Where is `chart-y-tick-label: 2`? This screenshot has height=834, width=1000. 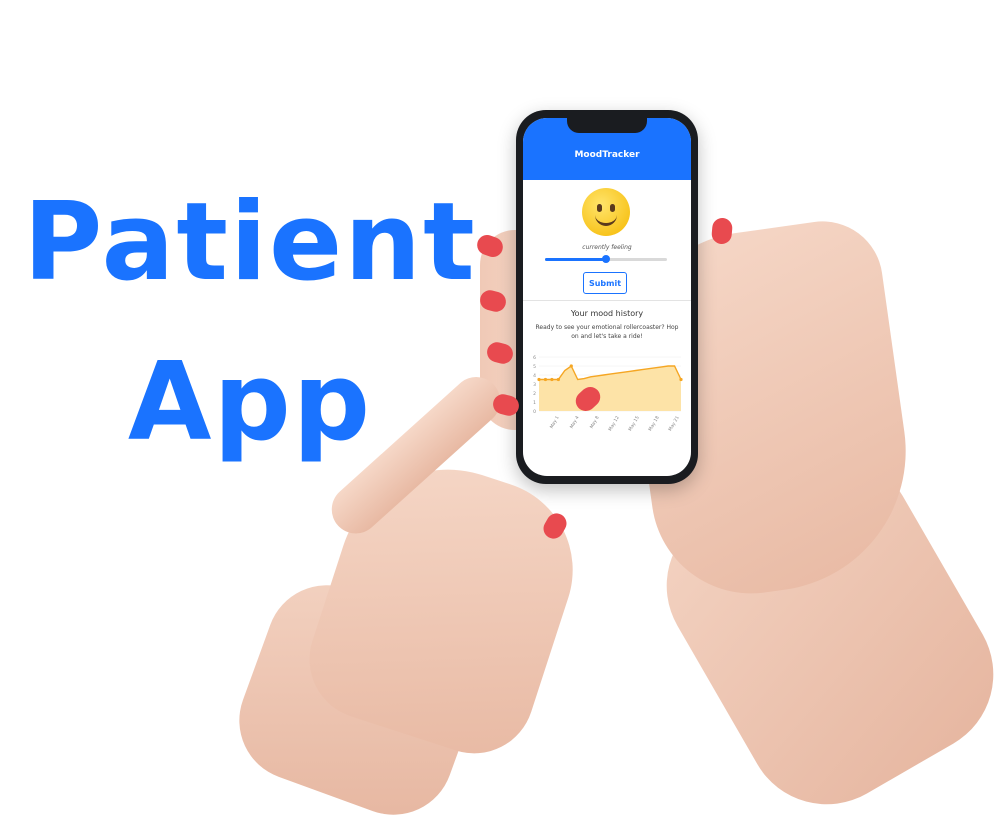
chart-y-tick-label: 2 is located at coordinates (534, 394).